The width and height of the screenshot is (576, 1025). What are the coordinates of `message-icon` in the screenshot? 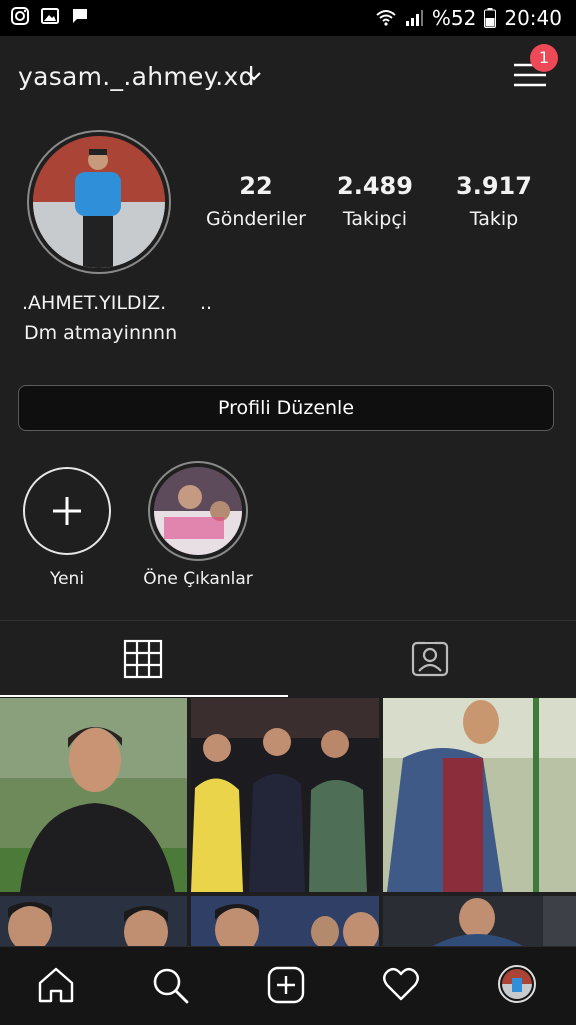 It's located at (80, 16).